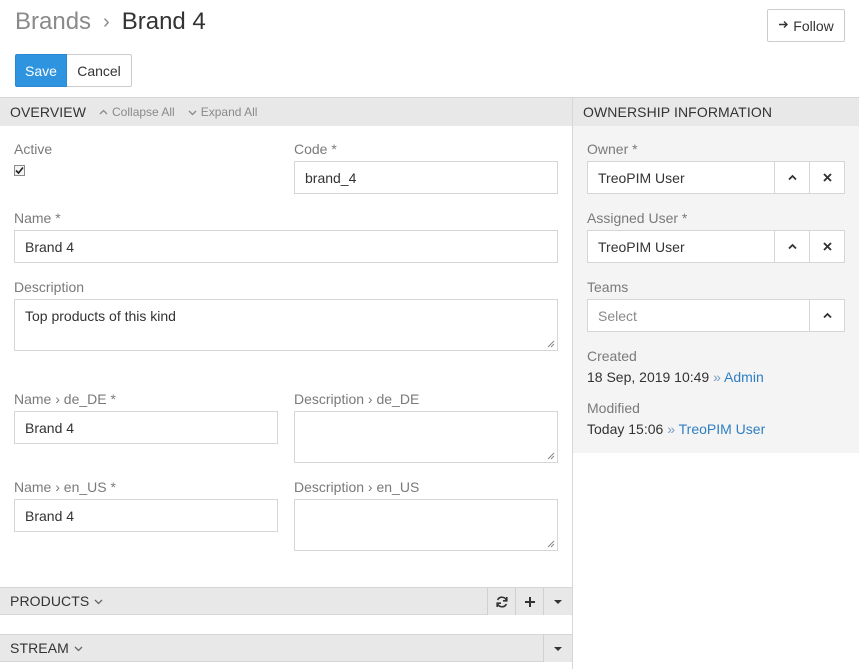 This screenshot has width=859, height=669. I want to click on ownership-panel-header: OWNERSHIP INFORMATION, so click(716, 111).